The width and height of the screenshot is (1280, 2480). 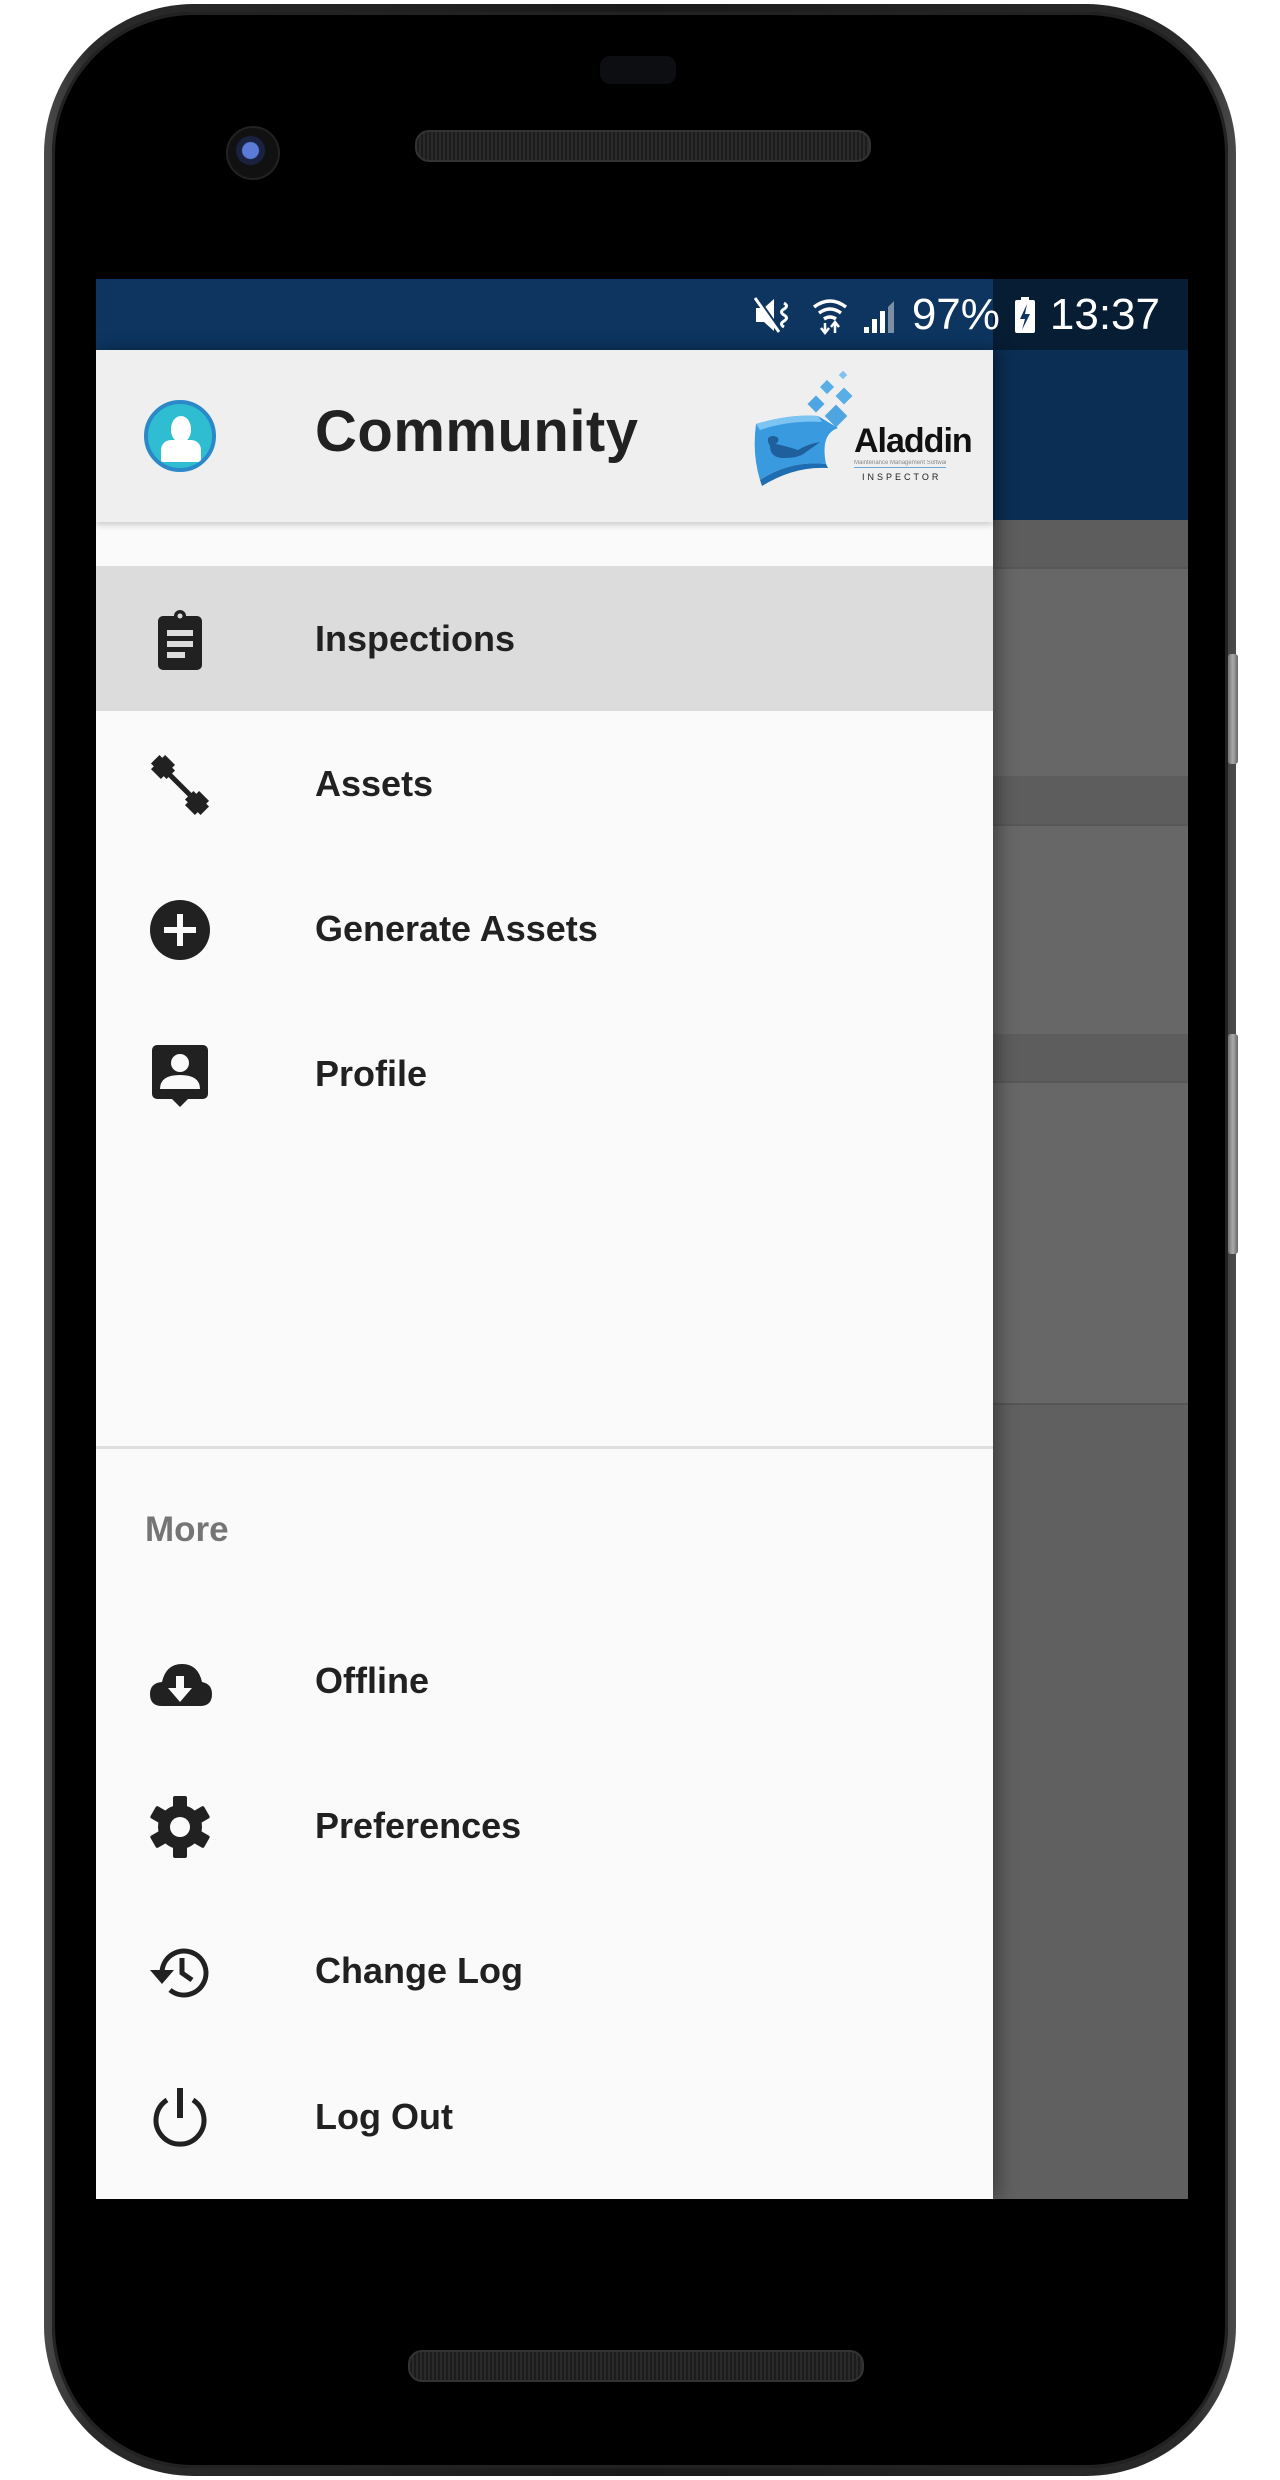 What do you see at coordinates (418, 1825) in the screenshot?
I see `menu-label: Preferences` at bounding box center [418, 1825].